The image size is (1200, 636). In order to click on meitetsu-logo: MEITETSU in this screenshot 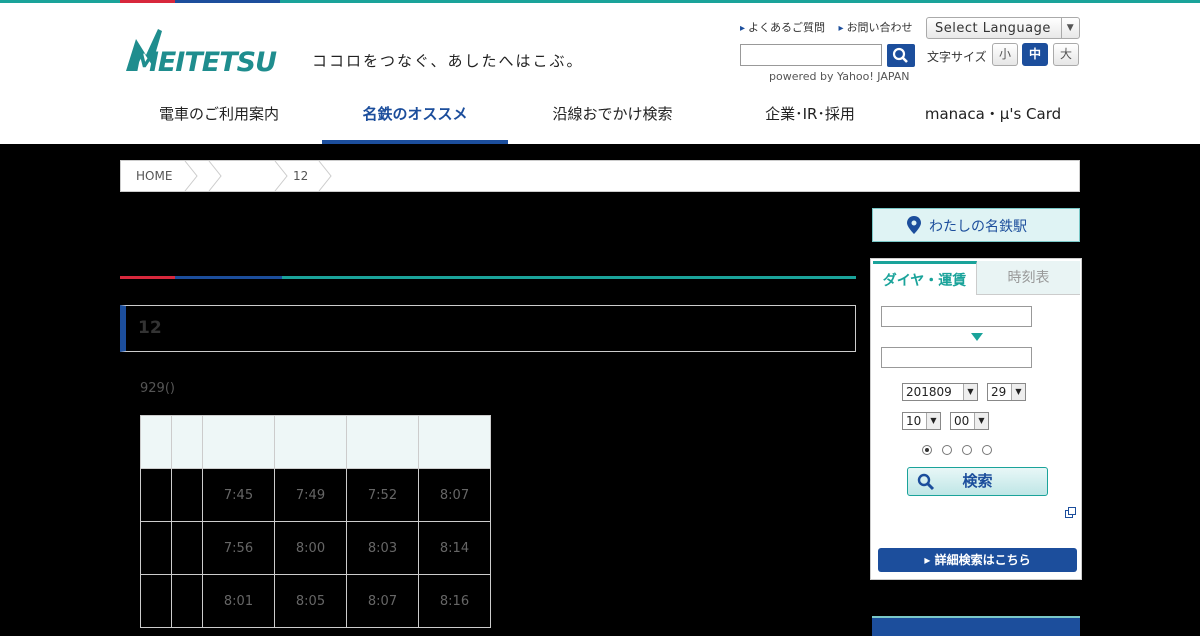, I will do `click(212, 51)`.